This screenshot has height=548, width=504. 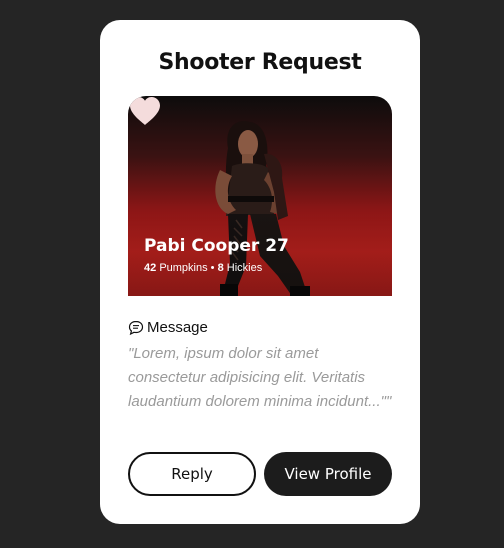 I want to click on view-profile-button: View Profile, so click(x=328, y=474).